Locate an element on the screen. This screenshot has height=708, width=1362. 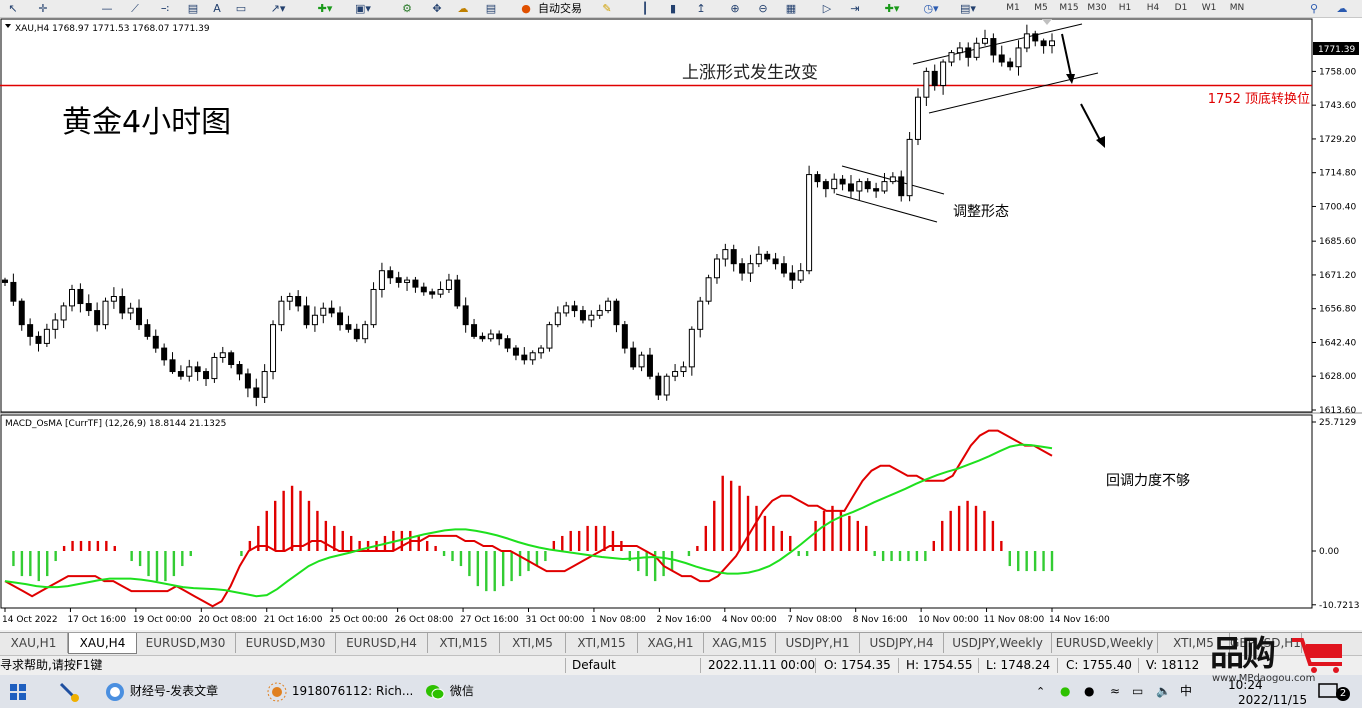
tray-display-icon: ▭ is located at coordinates (1140, 691).